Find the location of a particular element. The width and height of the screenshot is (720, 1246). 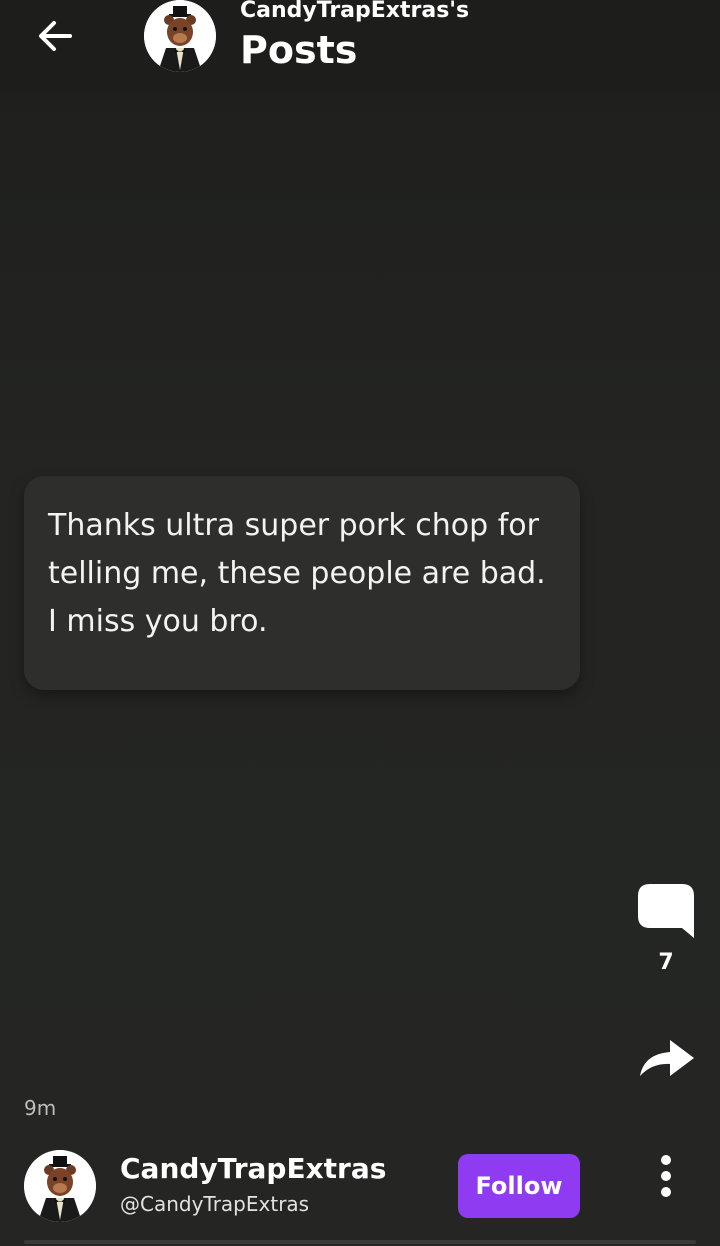

follow-button: Follow is located at coordinates (519, 1186).